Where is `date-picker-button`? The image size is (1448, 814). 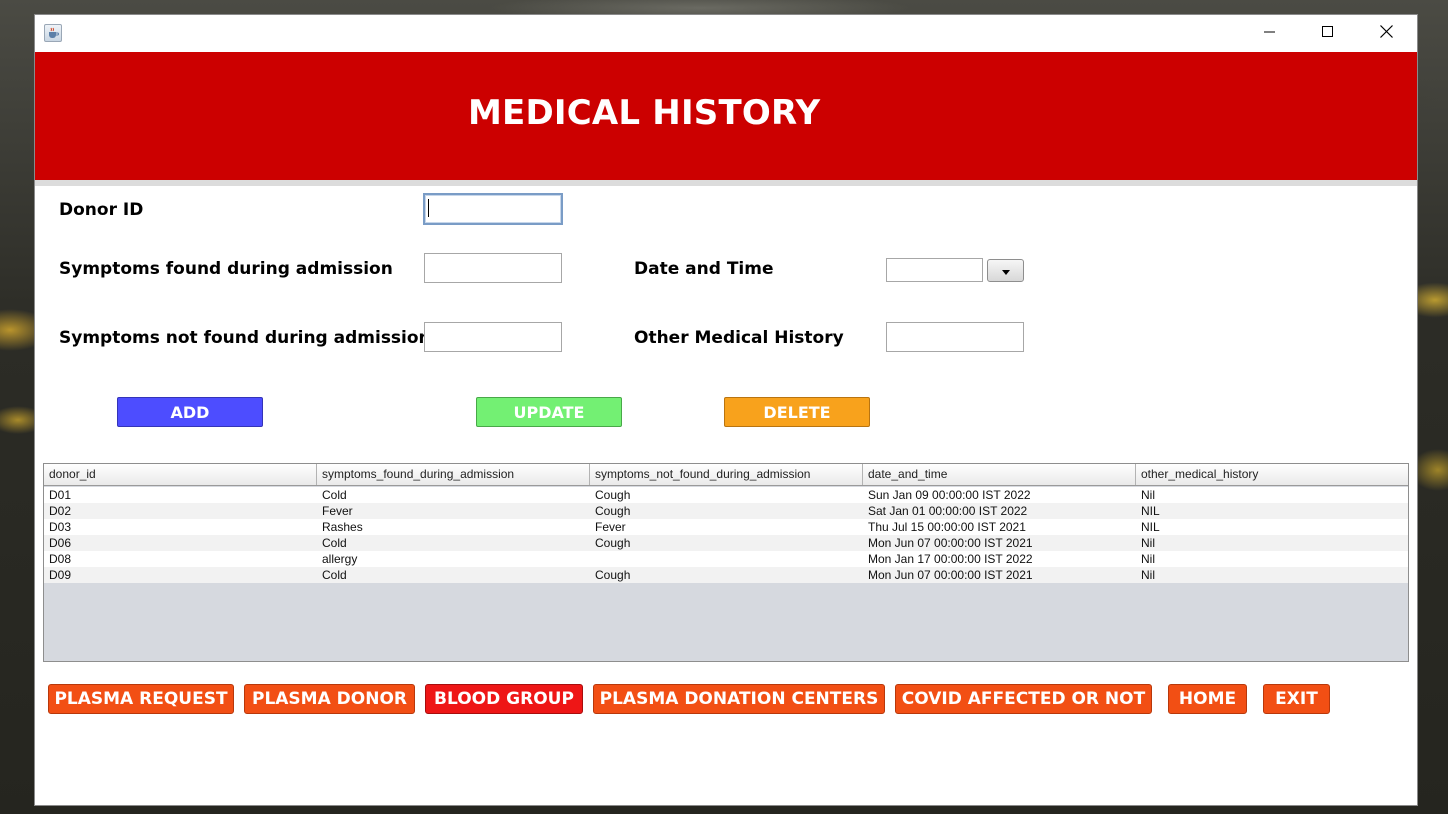 date-picker-button is located at coordinates (1005, 270).